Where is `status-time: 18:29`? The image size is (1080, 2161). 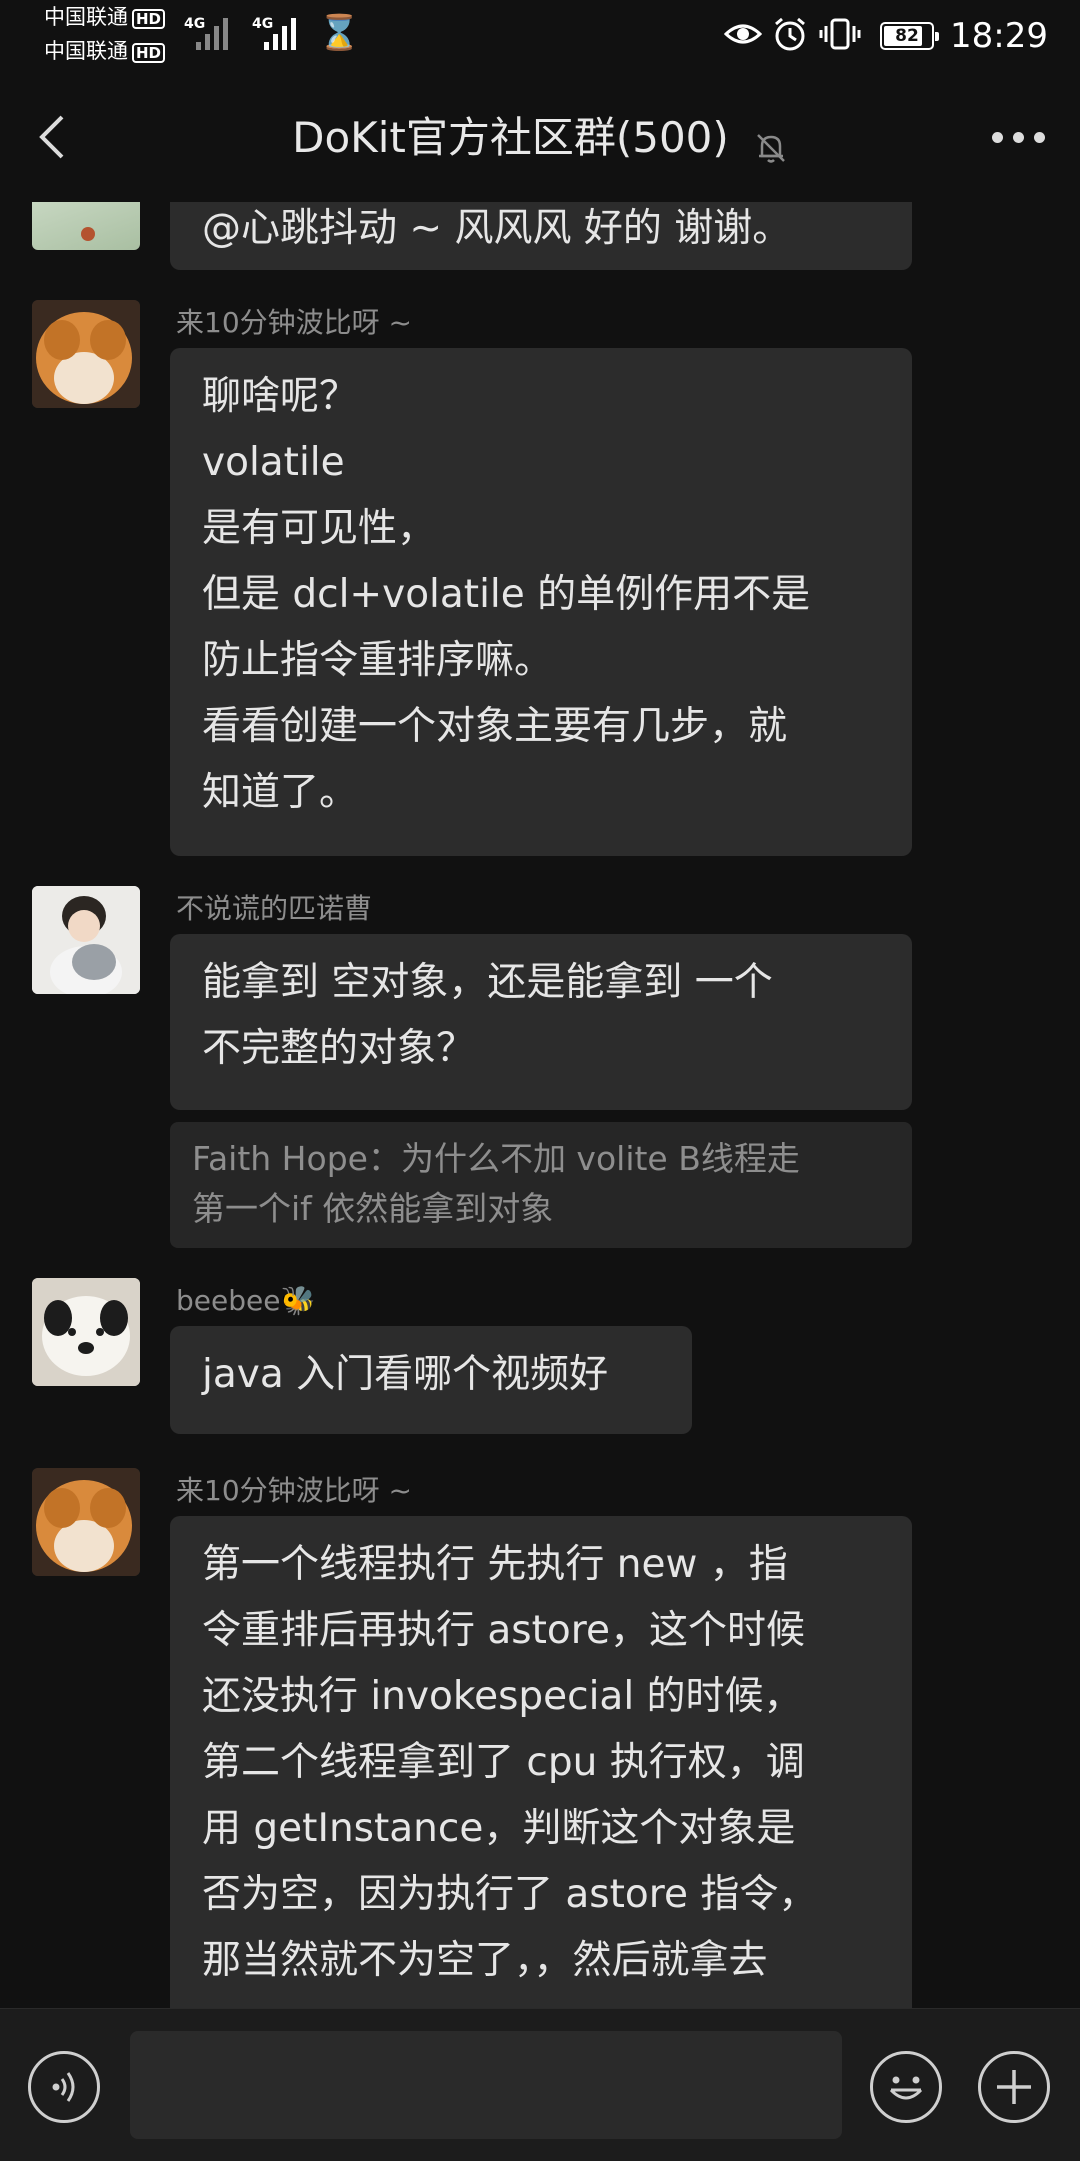 status-time: 18:29 is located at coordinates (999, 36).